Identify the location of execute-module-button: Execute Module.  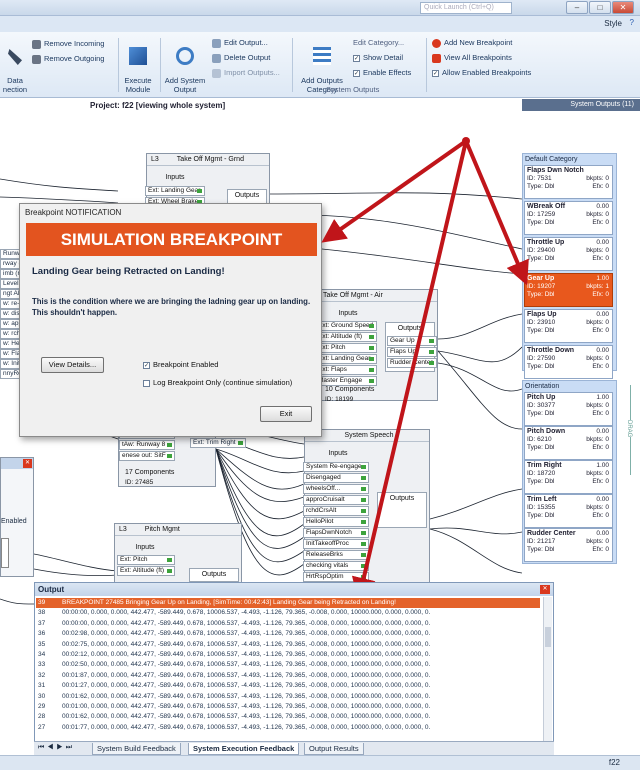
(138, 66).